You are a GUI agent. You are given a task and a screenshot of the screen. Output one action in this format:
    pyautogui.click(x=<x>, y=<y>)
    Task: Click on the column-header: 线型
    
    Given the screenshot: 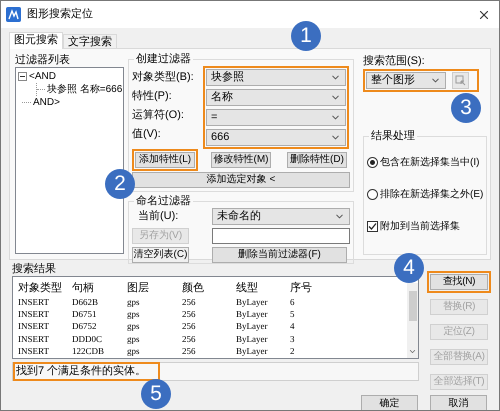 What is the action you would take?
    pyautogui.click(x=263, y=288)
    